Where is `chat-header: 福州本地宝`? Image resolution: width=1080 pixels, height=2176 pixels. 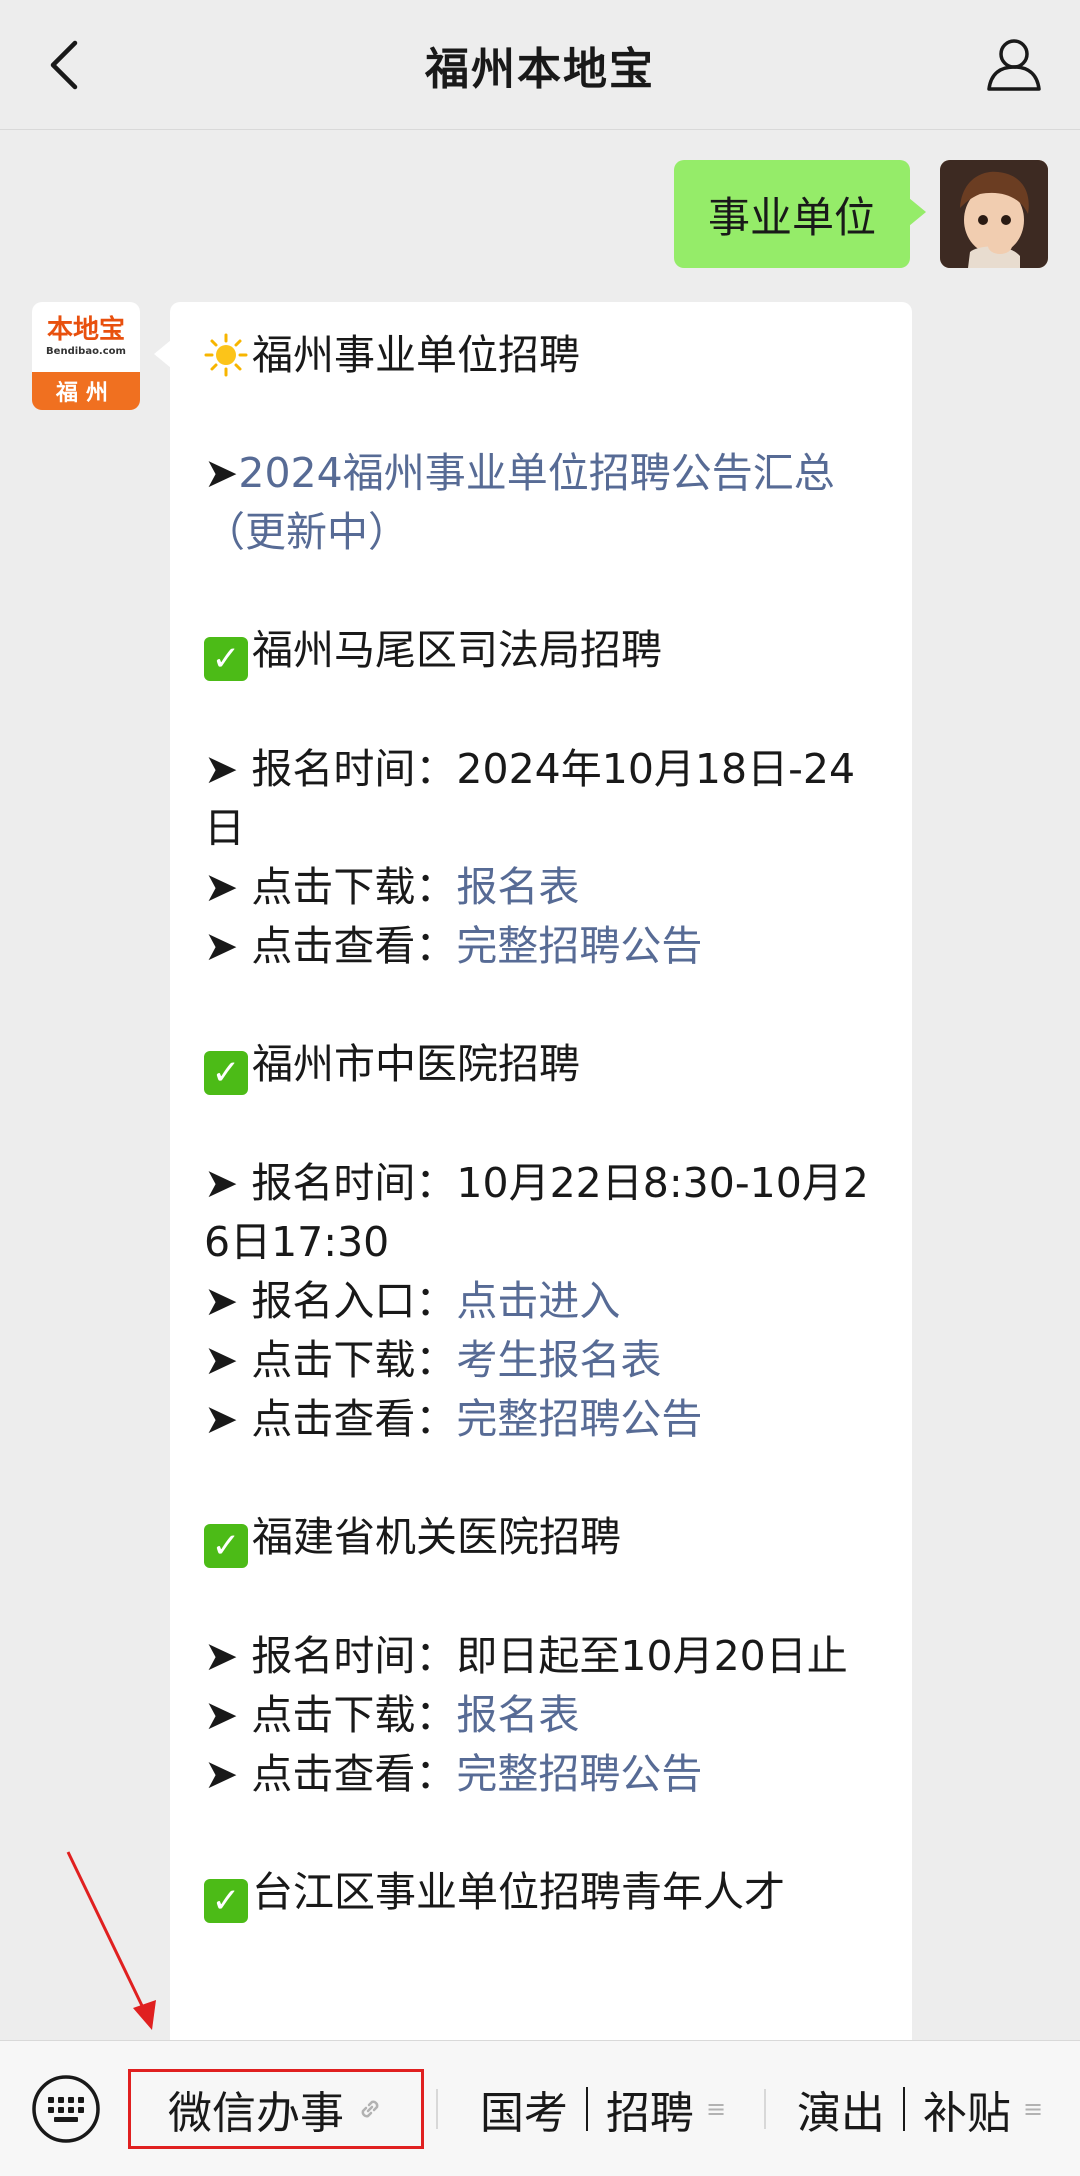
chat-header: 福州本地宝 is located at coordinates (540, 65).